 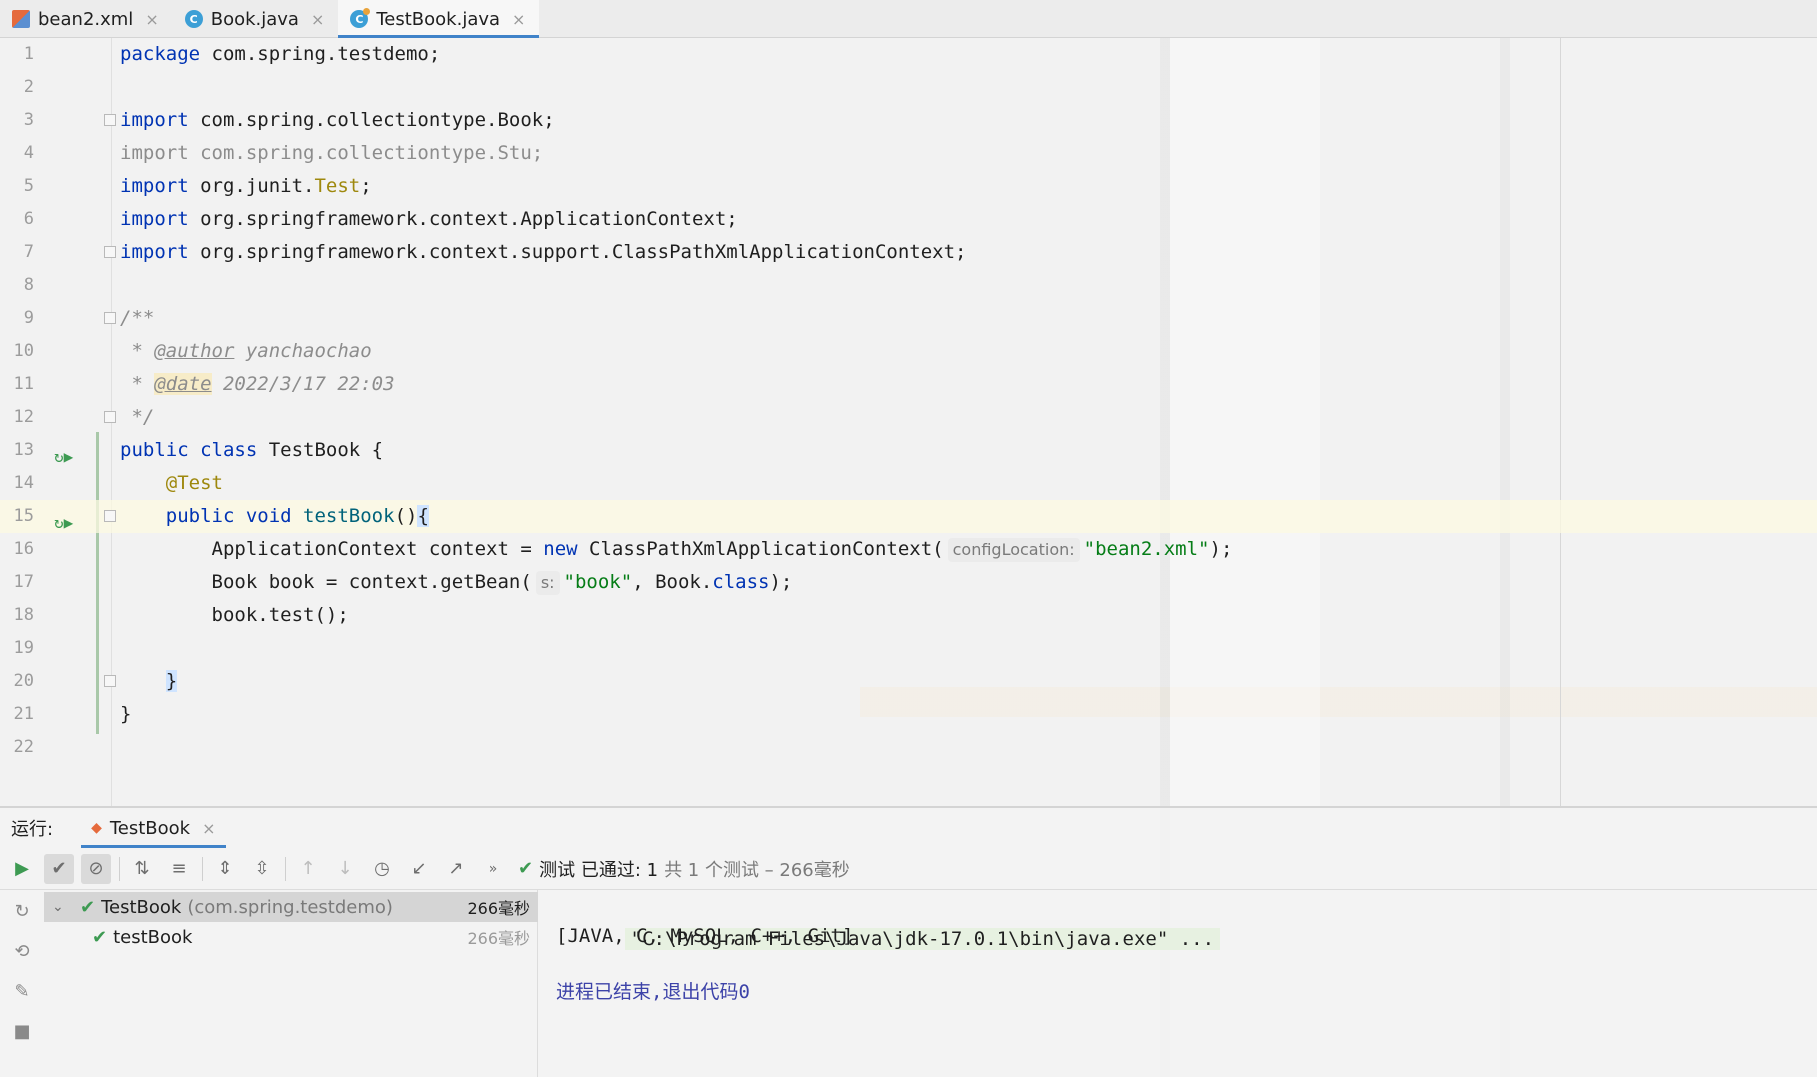 I want to click on tab-book-java: C Book.java ×, so click(x=256, y=19).